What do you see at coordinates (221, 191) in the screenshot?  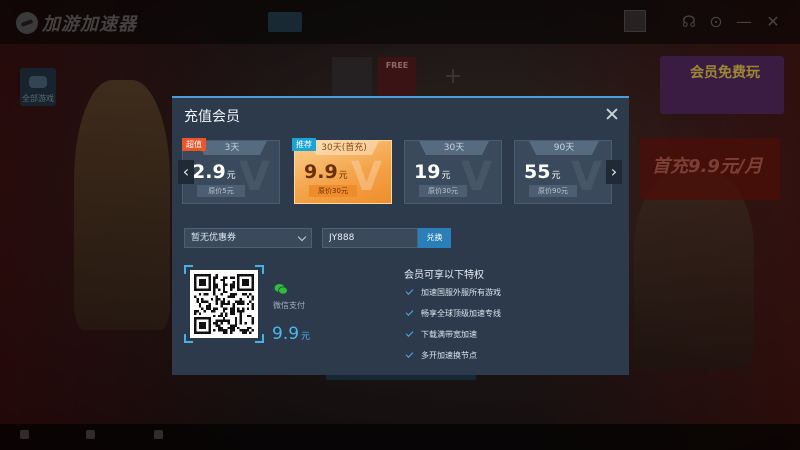 I see `plan-original-price: 原价5元` at bounding box center [221, 191].